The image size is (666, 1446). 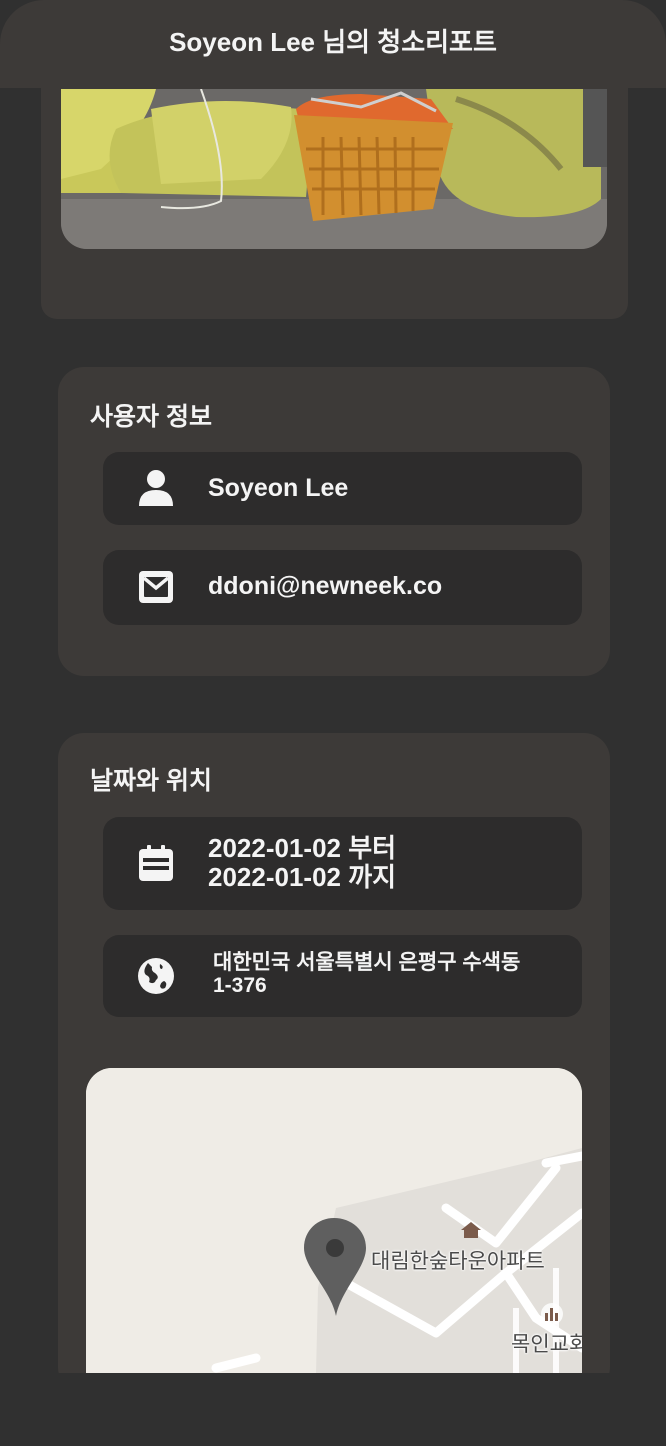 I want to click on address-line-2: 1-376, so click(x=240, y=985).